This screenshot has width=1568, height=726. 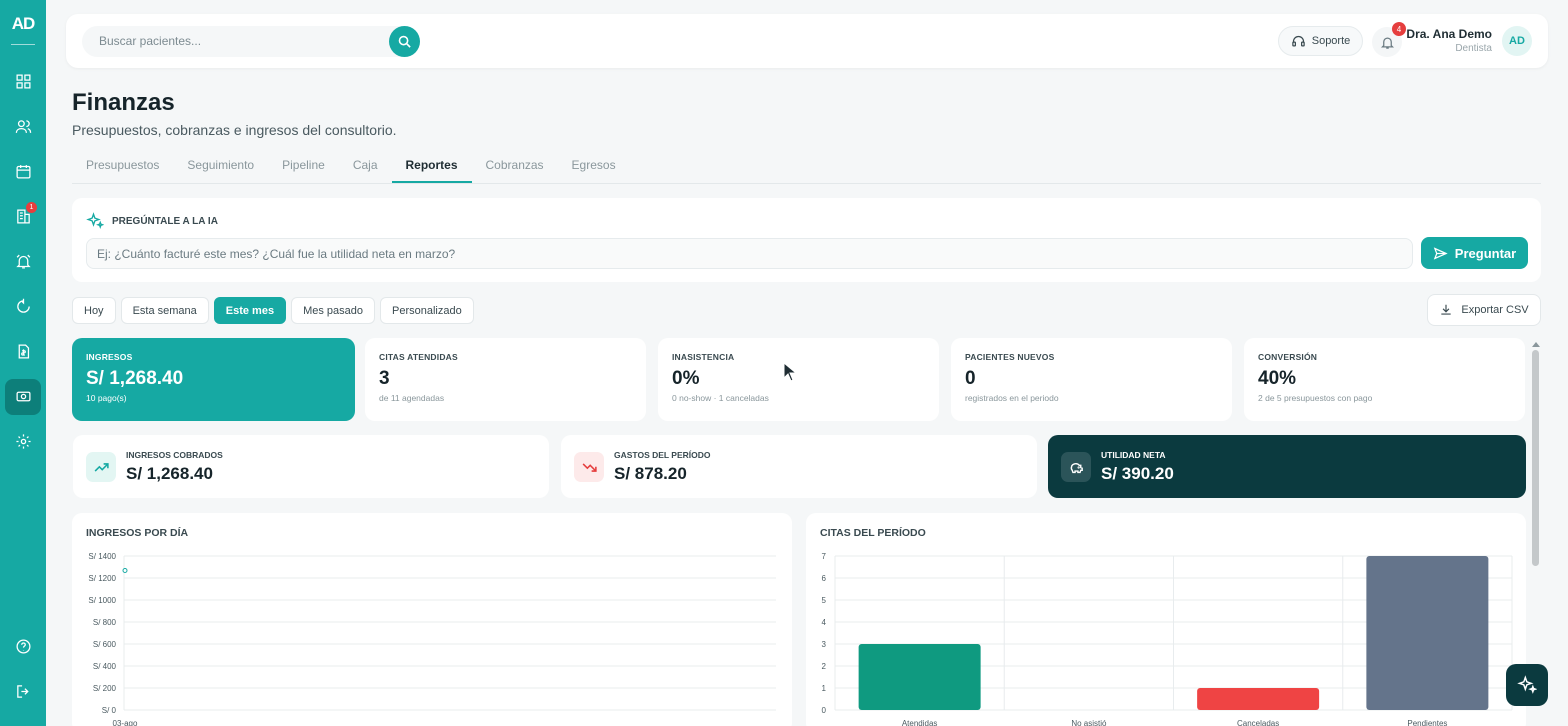 I want to click on filter-personalizado: Personalizado, so click(x=427, y=310).